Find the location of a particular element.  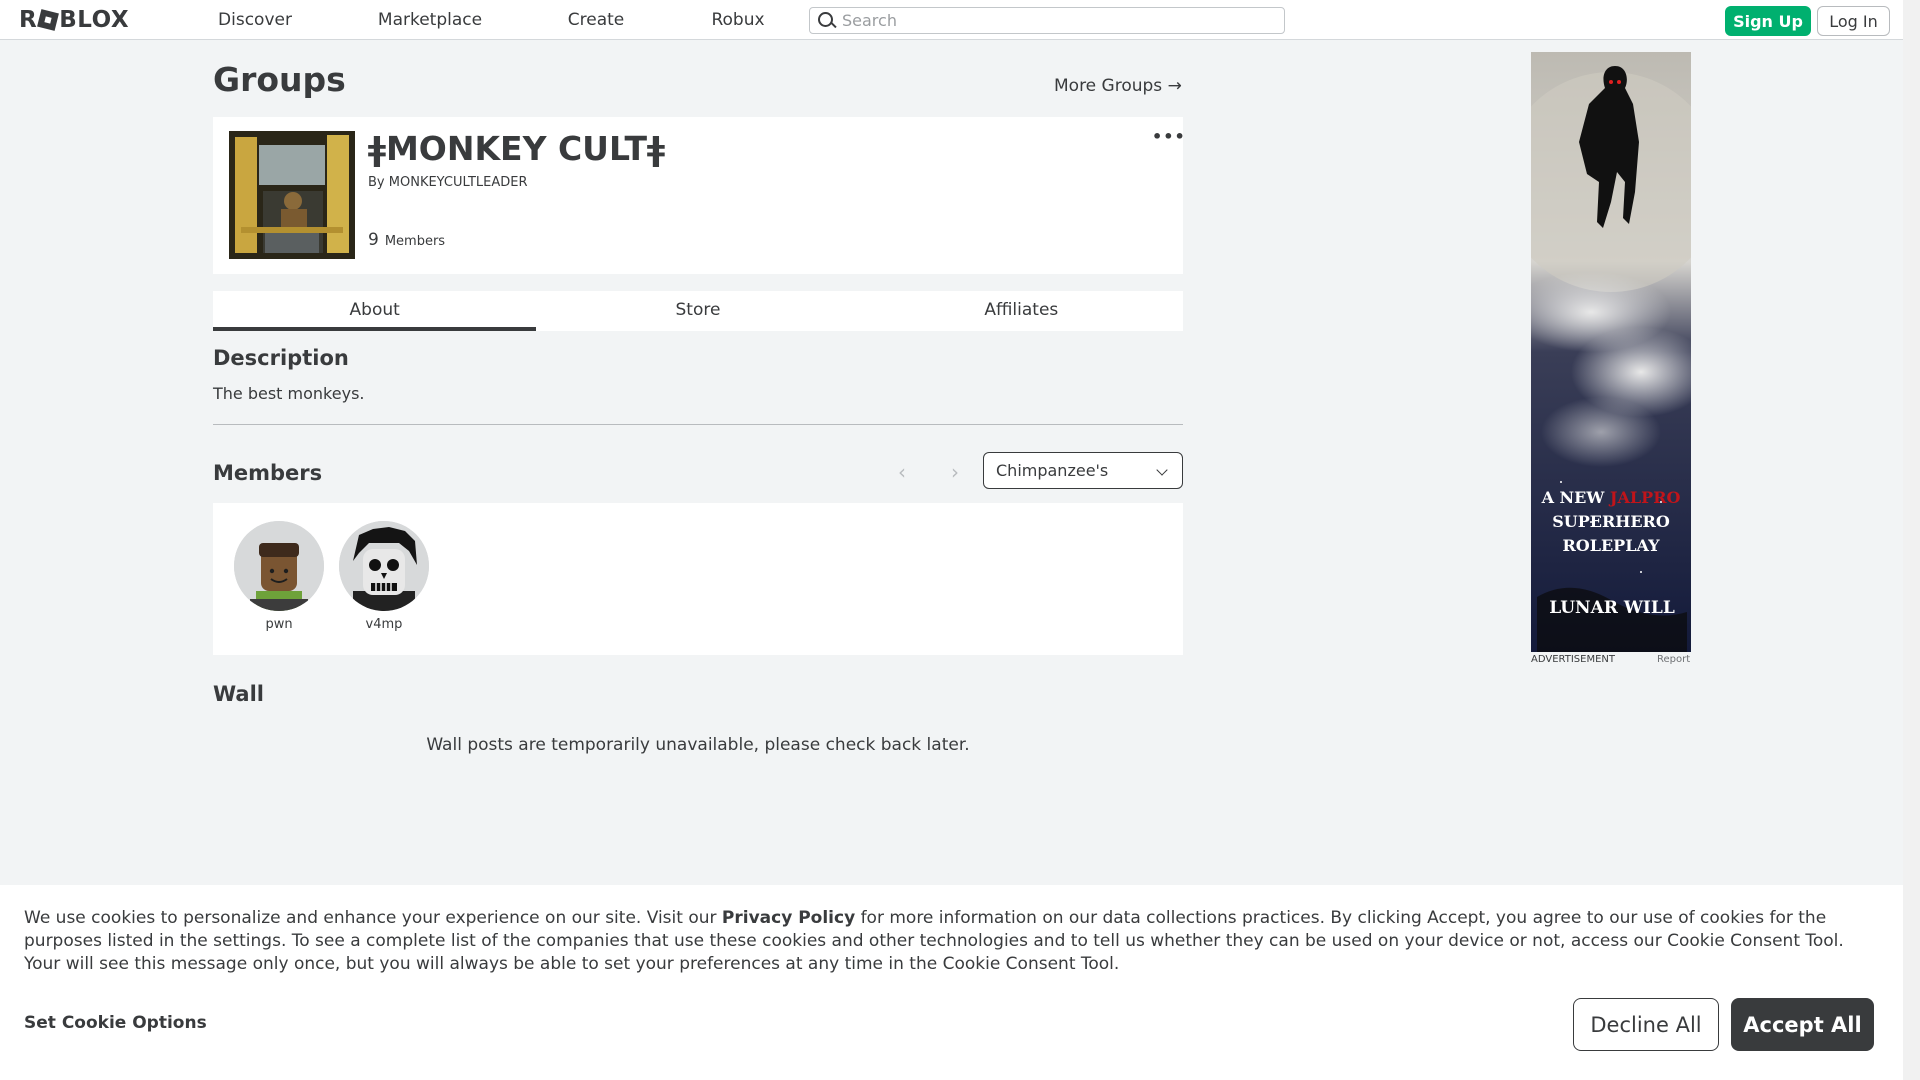

decline-all-button: Decline All is located at coordinates (1646, 1024).